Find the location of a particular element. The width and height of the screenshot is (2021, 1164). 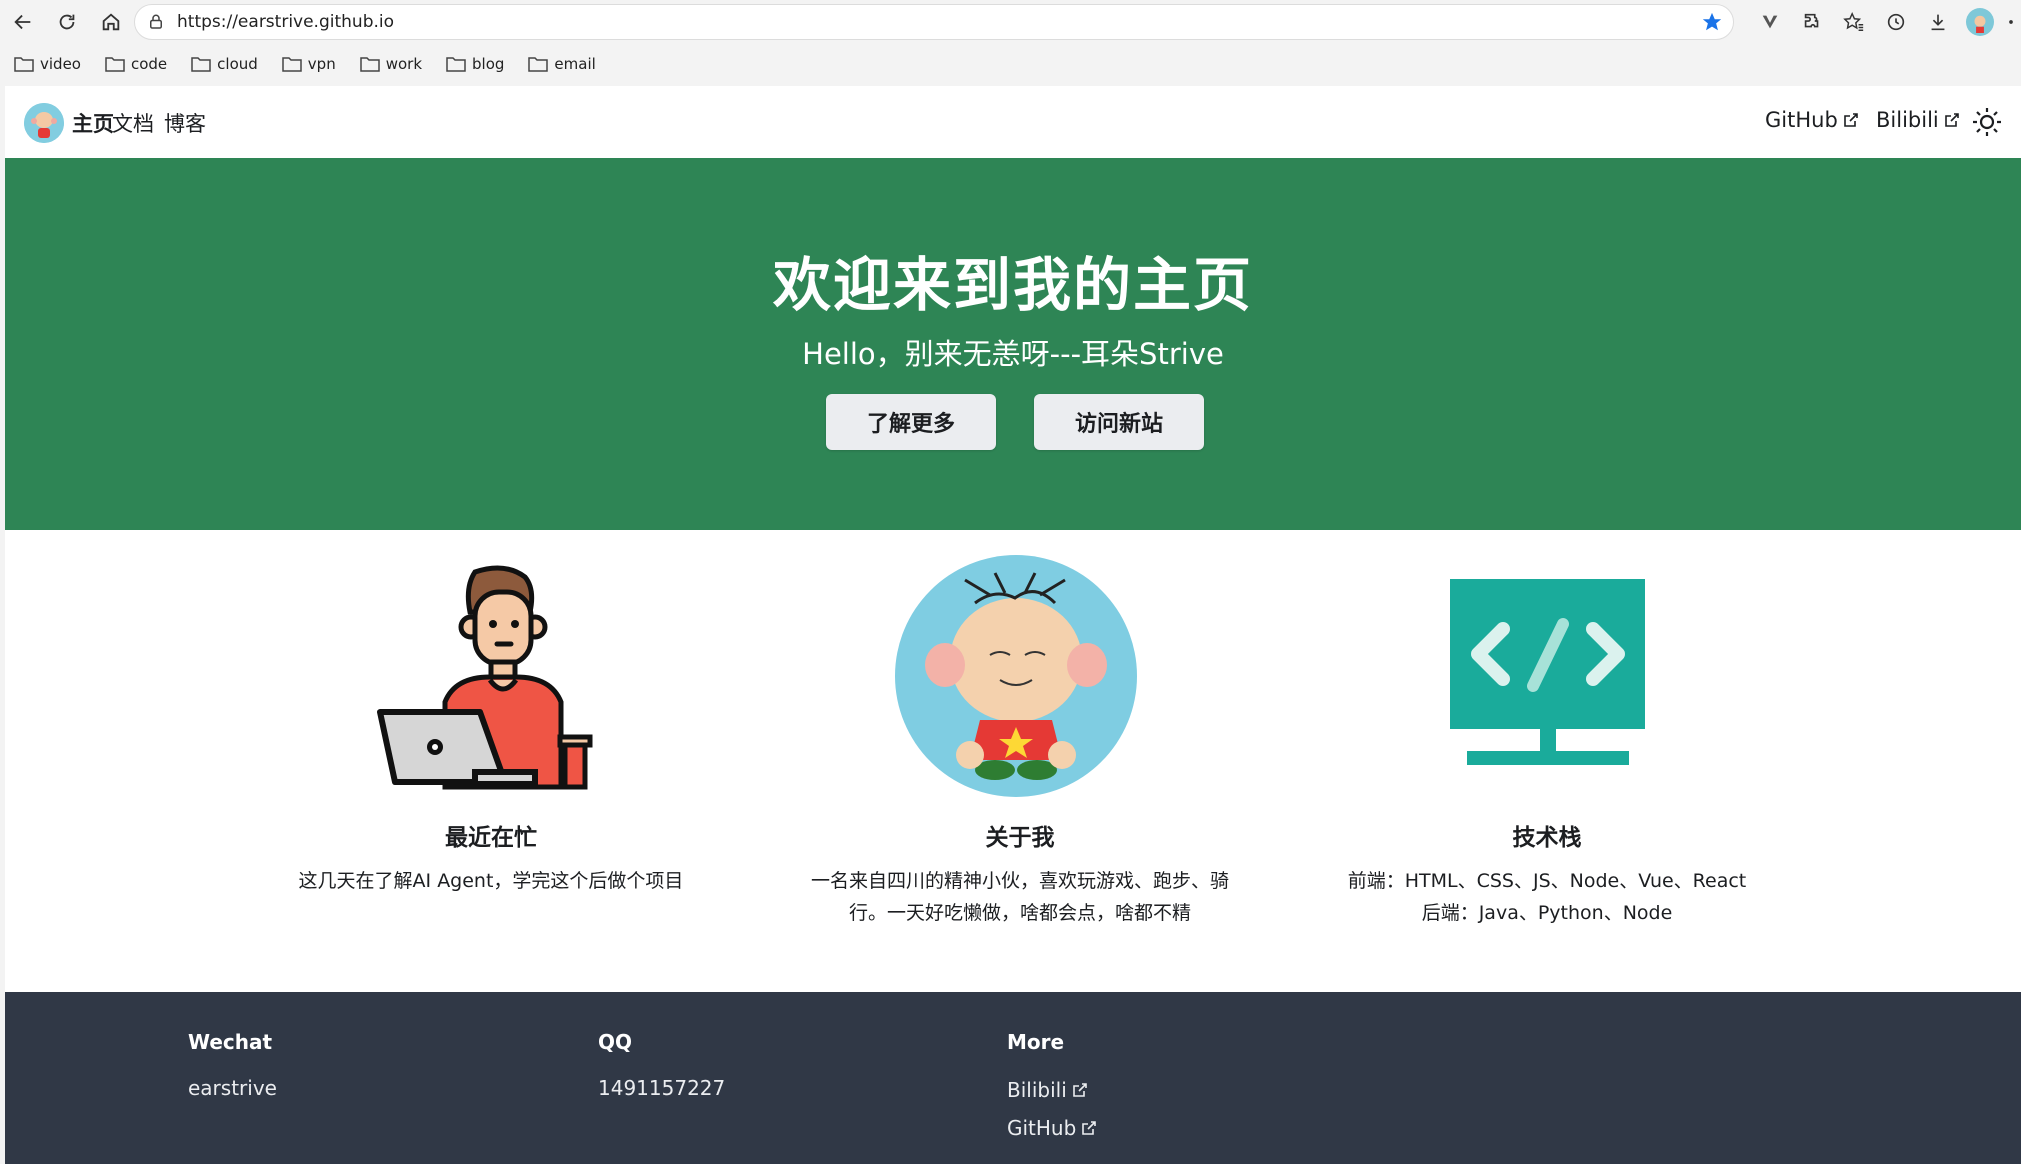

bookmark-work: work is located at coordinates (390, 64).